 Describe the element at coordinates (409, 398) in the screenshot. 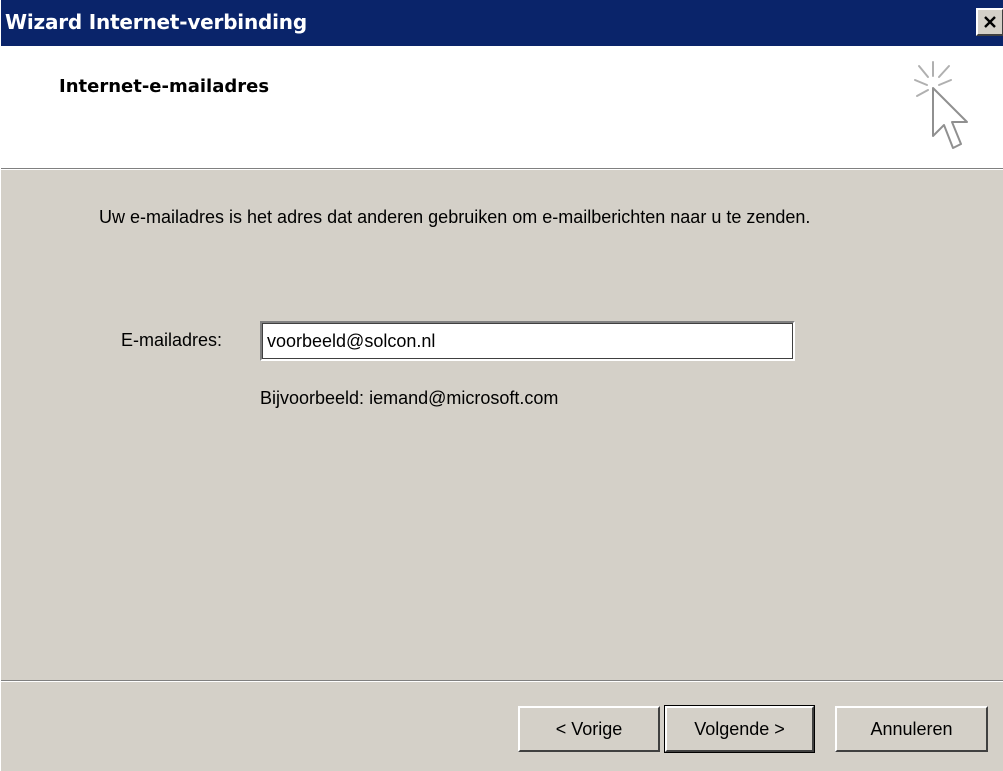

I see `email-example-hint: Bijvoorbeeld: iemand@microsoft.com` at that location.